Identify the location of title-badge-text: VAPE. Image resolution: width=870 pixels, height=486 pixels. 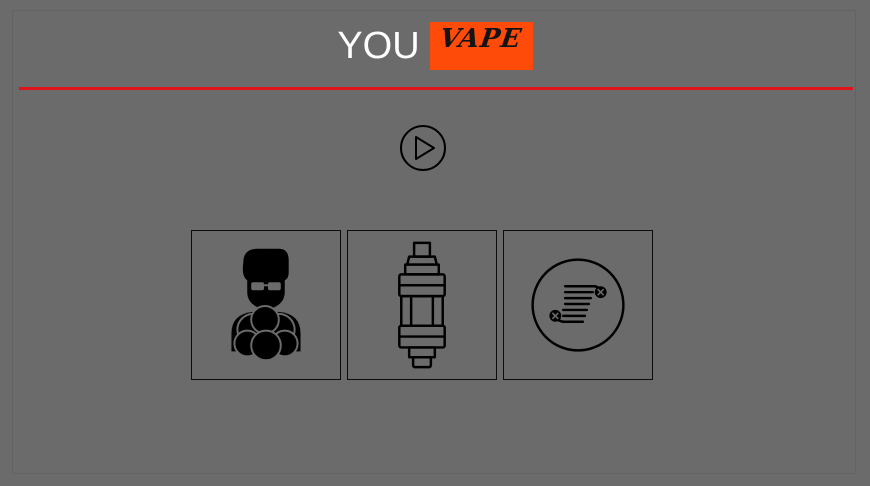
(481, 39).